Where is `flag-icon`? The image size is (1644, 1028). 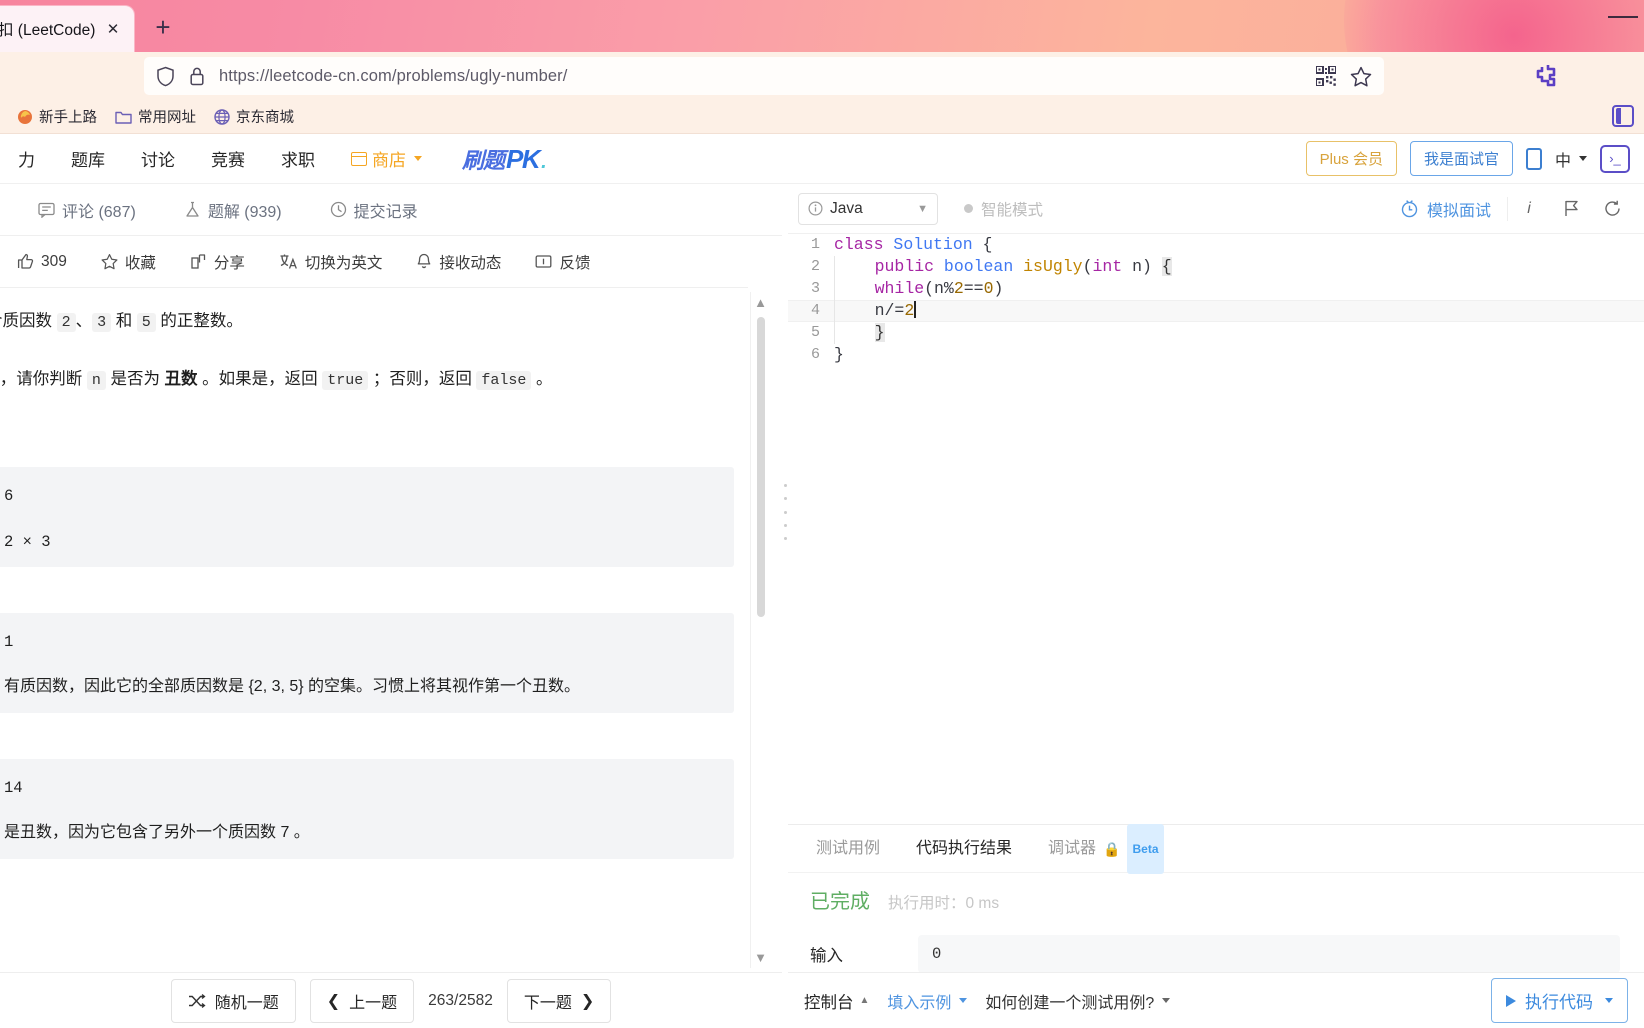 flag-icon is located at coordinates (1571, 209).